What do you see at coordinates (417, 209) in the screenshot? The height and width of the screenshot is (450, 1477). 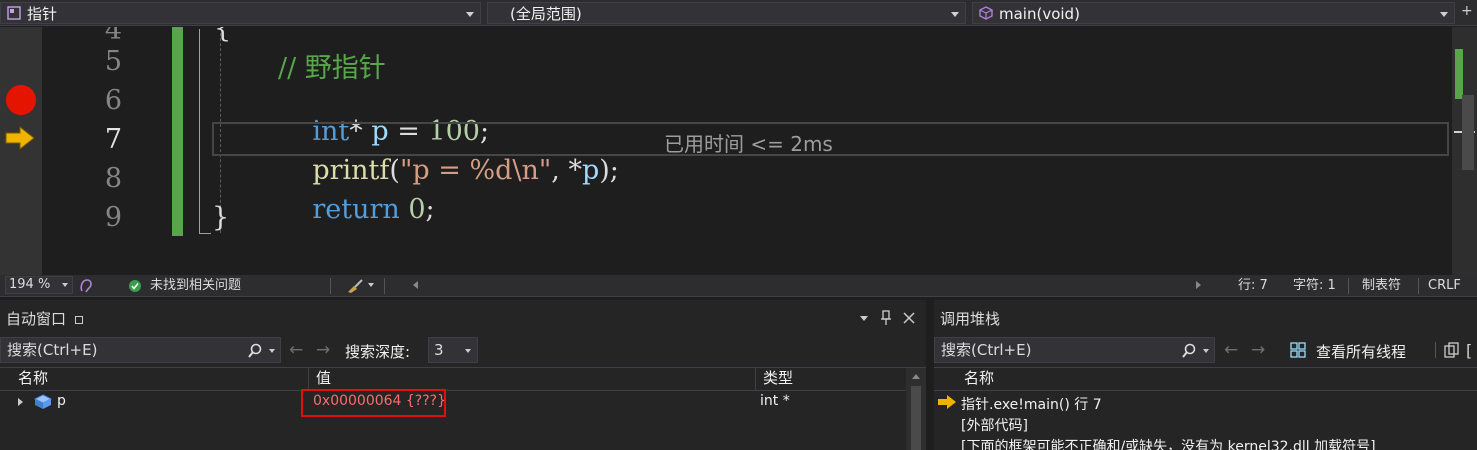 I see `token: 0` at bounding box center [417, 209].